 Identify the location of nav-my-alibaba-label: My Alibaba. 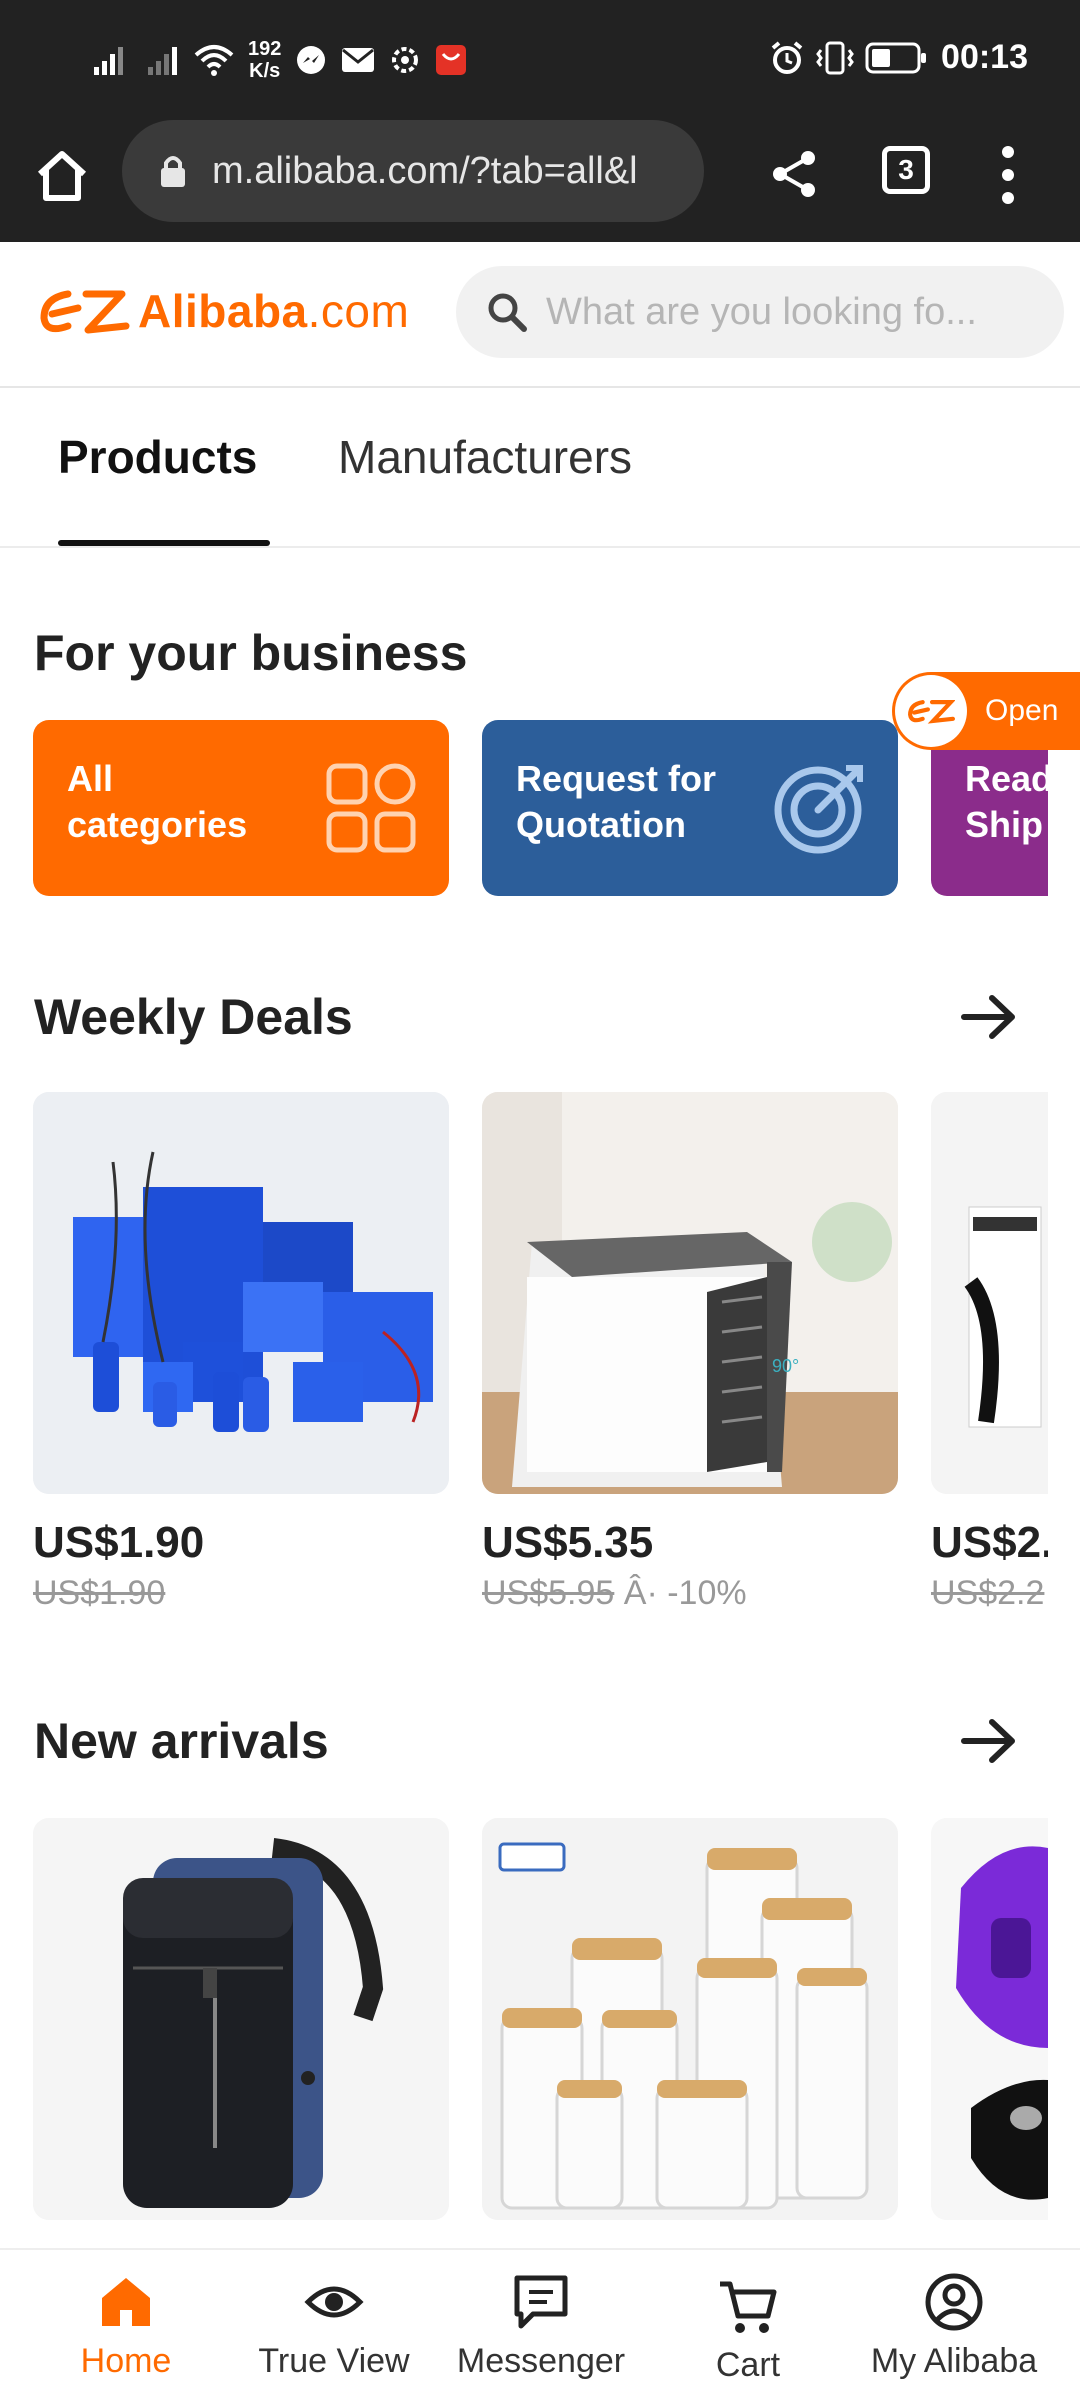
(954, 2361).